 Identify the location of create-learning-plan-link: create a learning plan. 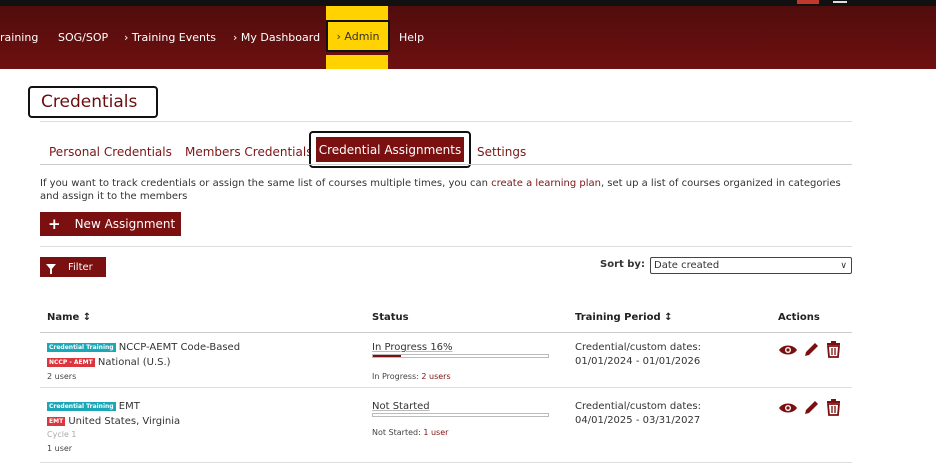
(546, 183).